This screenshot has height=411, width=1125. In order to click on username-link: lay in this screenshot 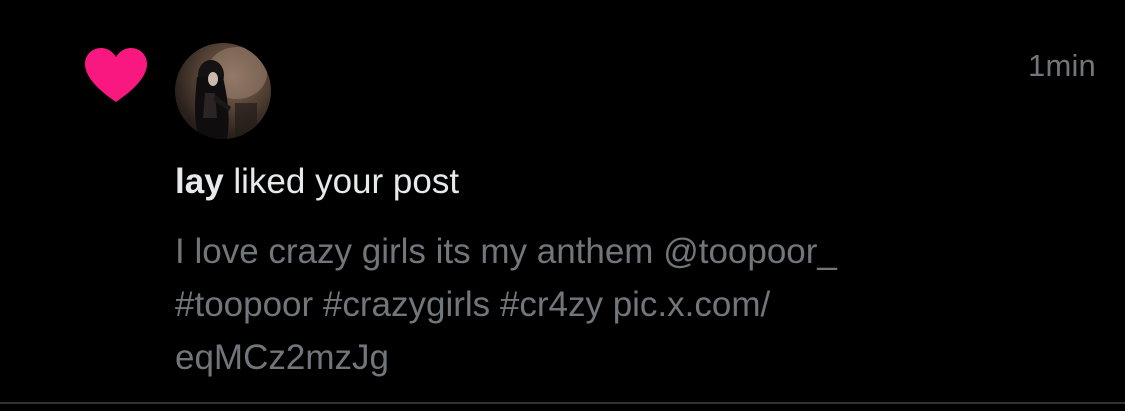, I will do `click(199, 181)`.